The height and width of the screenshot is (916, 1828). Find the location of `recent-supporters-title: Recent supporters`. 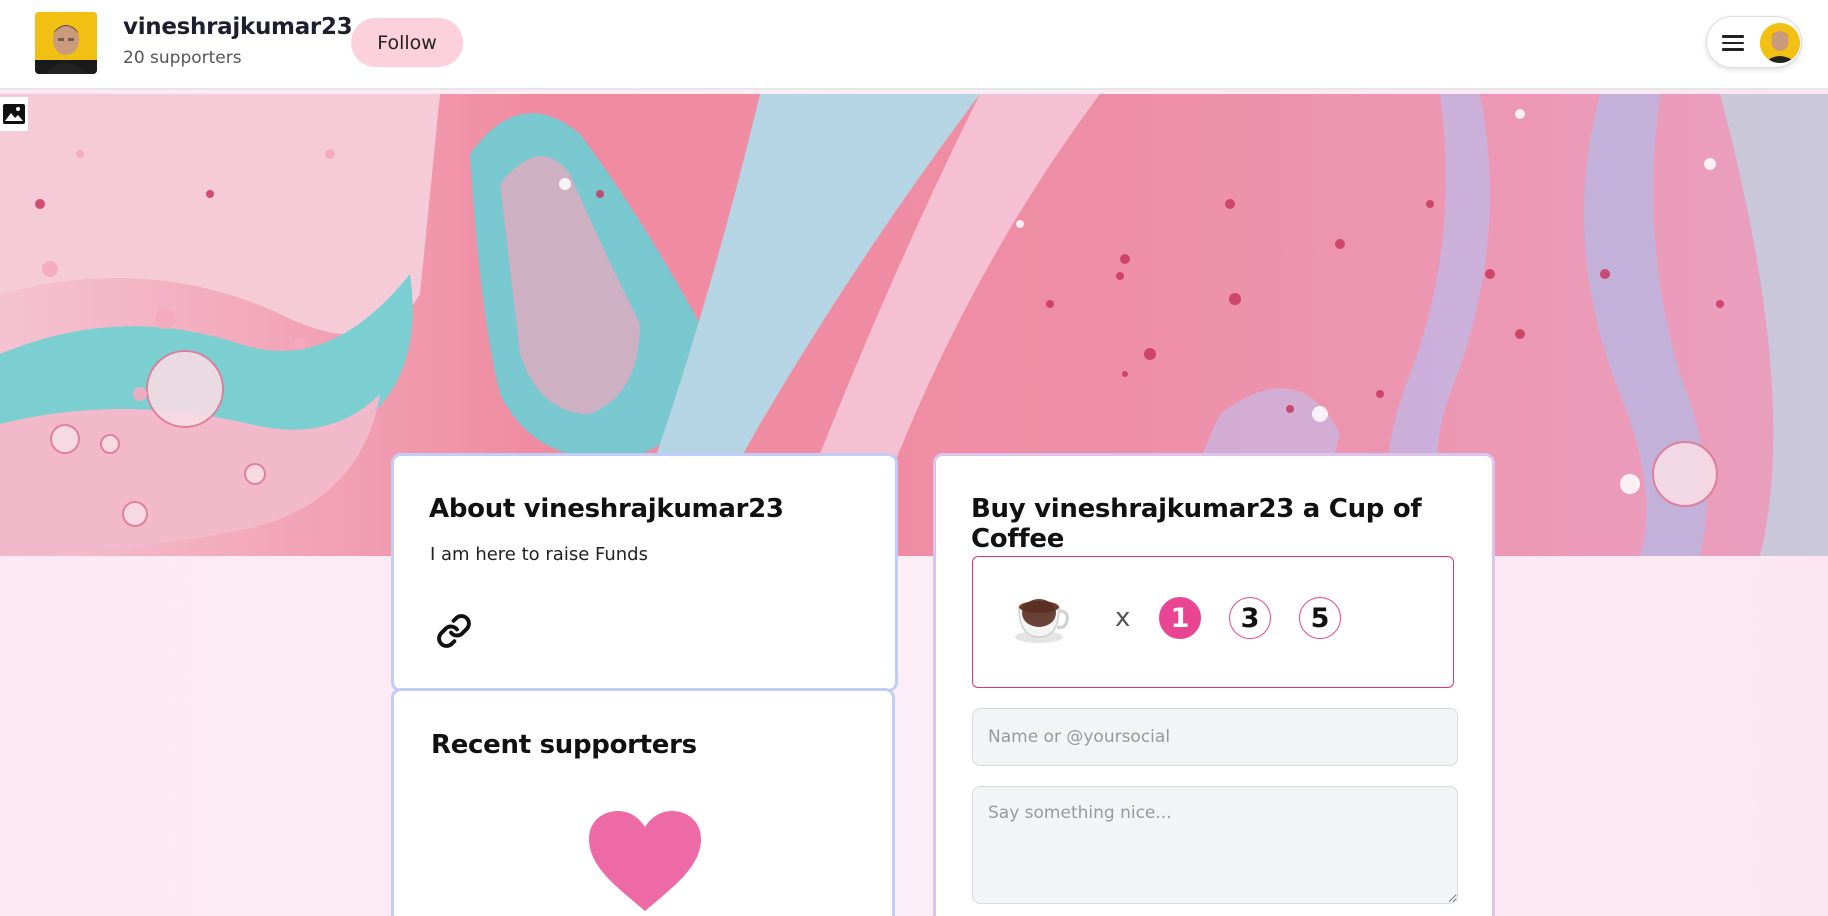

recent-supporters-title: Recent supporters is located at coordinates (564, 745).